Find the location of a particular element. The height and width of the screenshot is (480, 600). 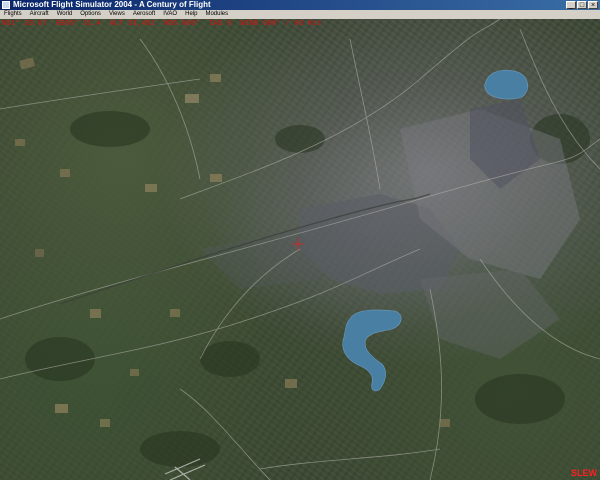

menu-help: Help is located at coordinates (191, 14).